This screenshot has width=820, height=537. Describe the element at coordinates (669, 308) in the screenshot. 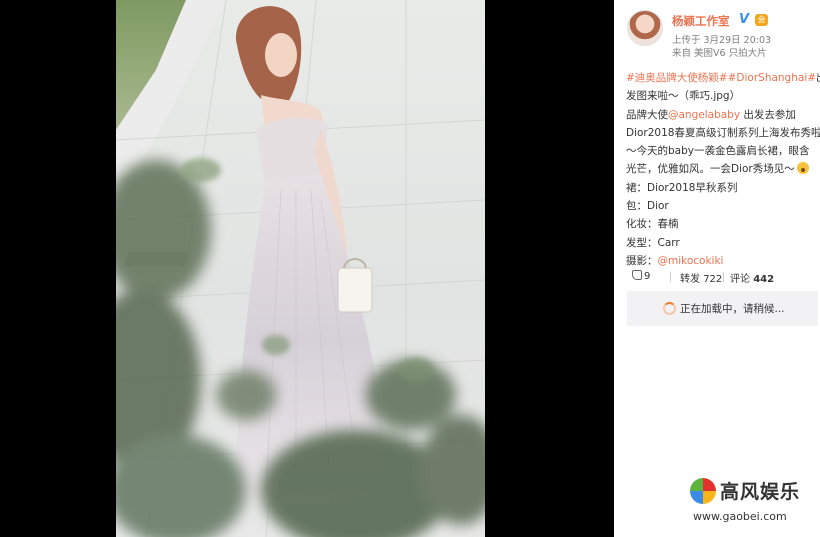

I see `loading-spinner-icon` at that location.